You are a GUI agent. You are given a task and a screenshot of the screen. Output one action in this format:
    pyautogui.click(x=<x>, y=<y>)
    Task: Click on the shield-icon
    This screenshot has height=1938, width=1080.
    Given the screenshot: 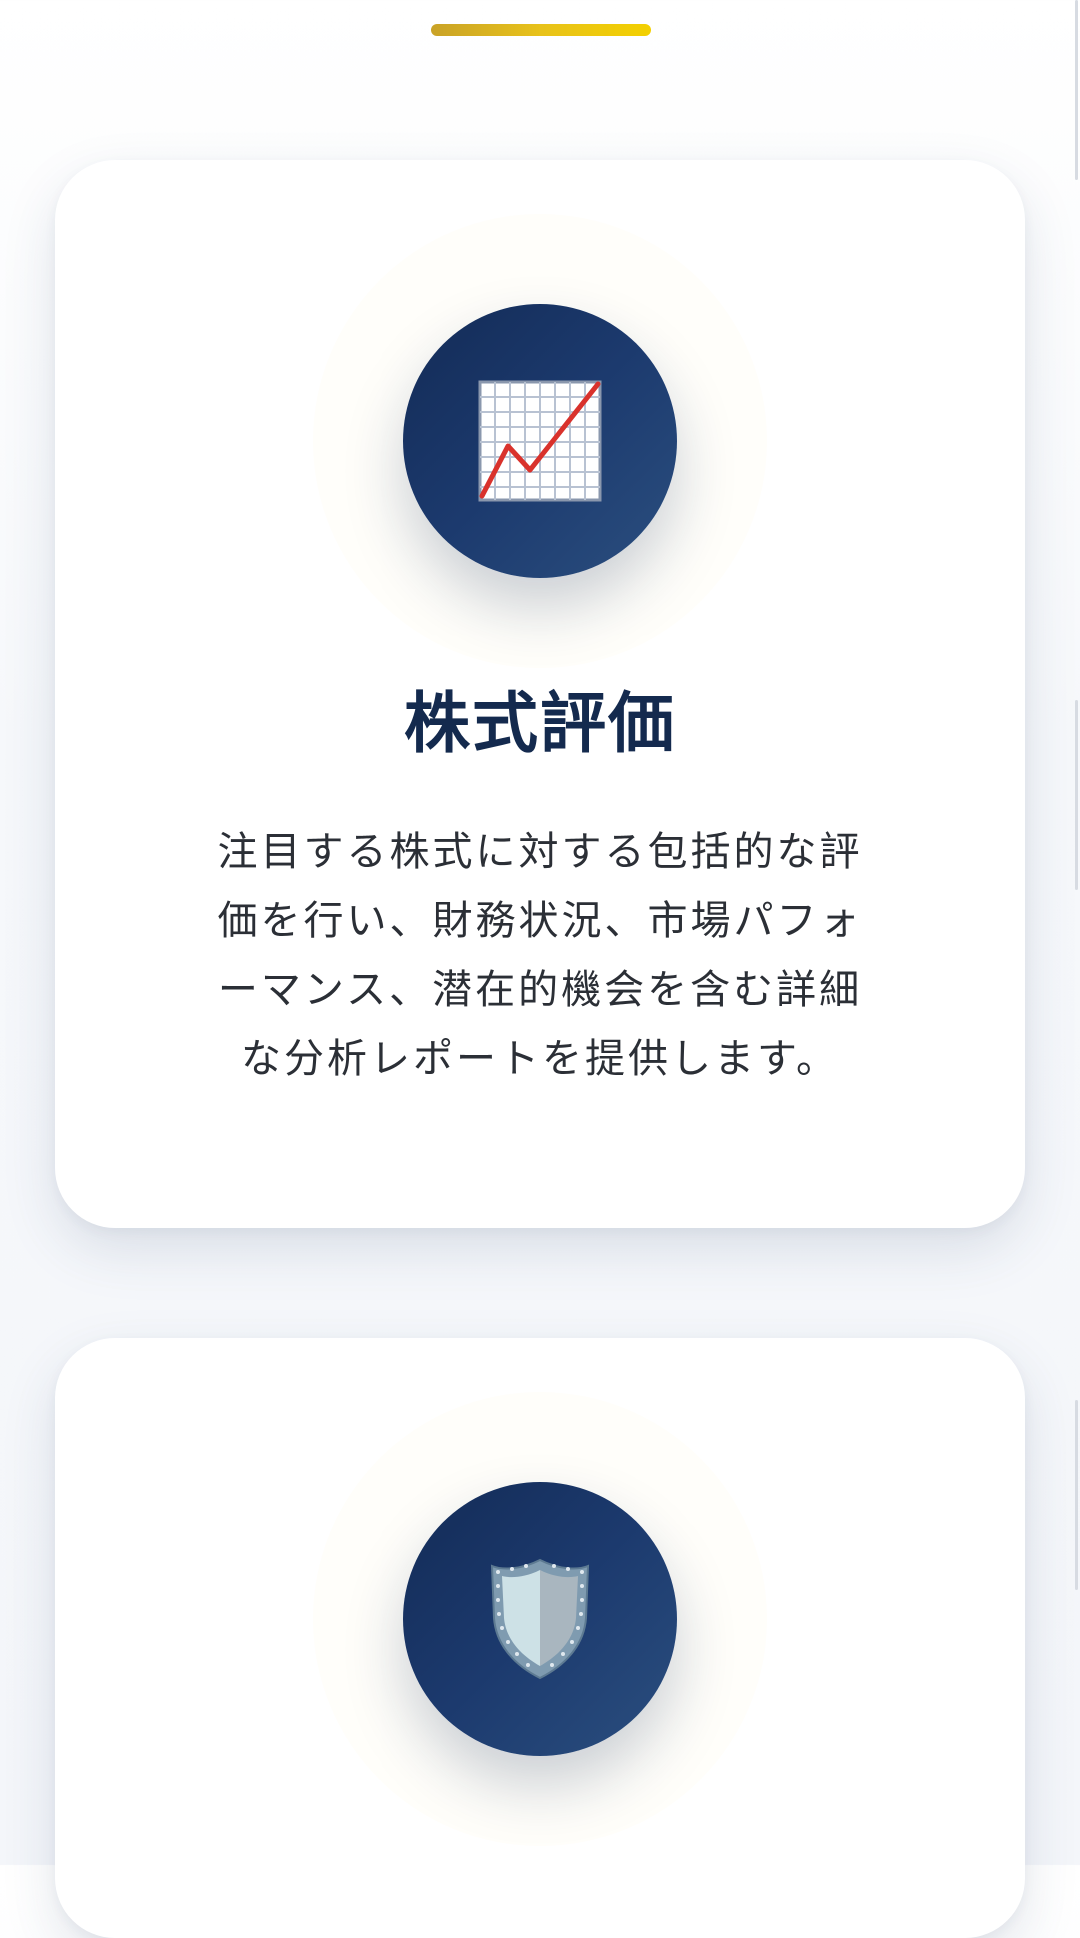 What is the action you would take?
    pyautogui.click(x=540, y=1619)
    